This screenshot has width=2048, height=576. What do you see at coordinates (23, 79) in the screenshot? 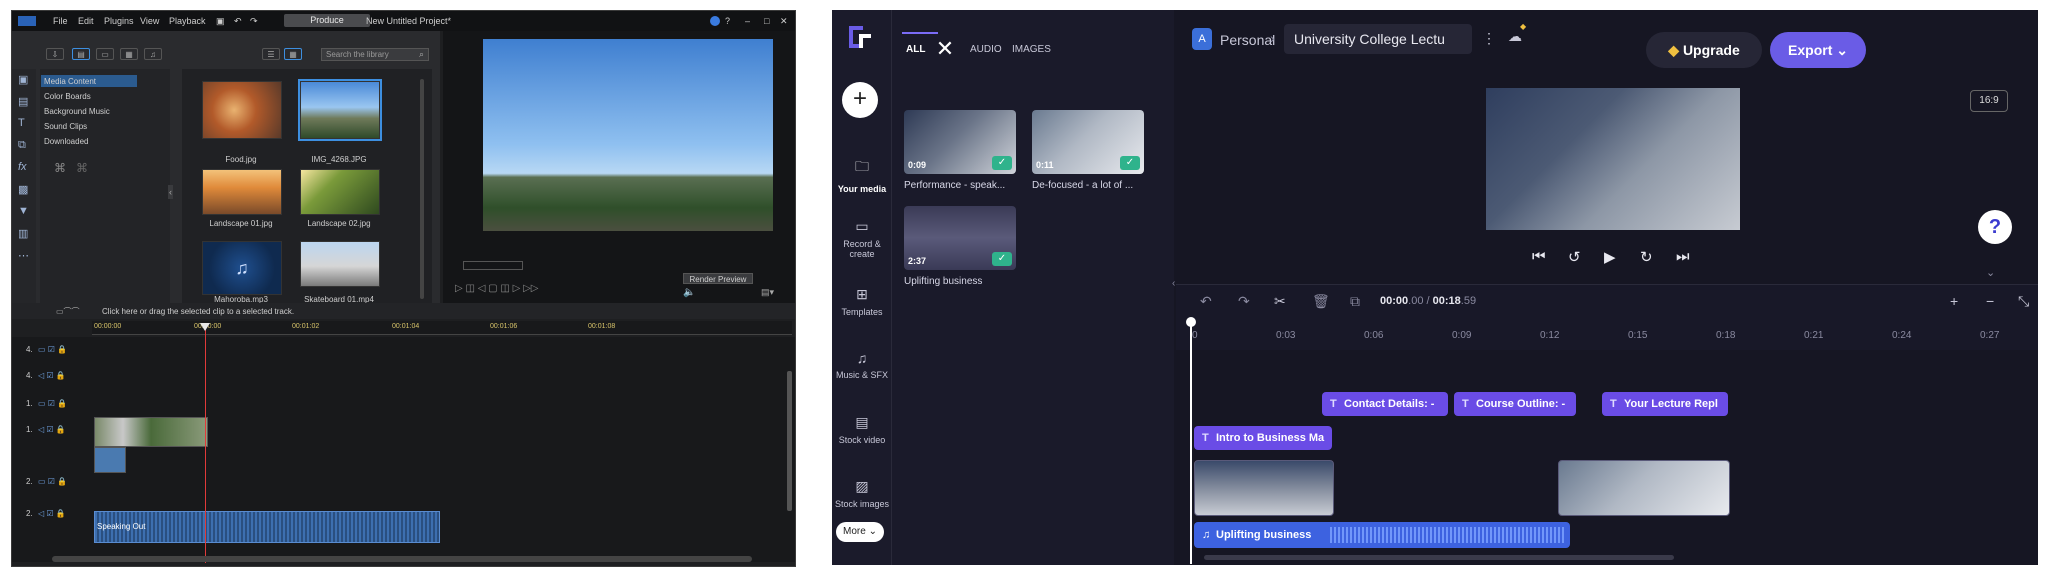
I see `media-room-tool-icon: ▣` at bounding box center [23, 79].